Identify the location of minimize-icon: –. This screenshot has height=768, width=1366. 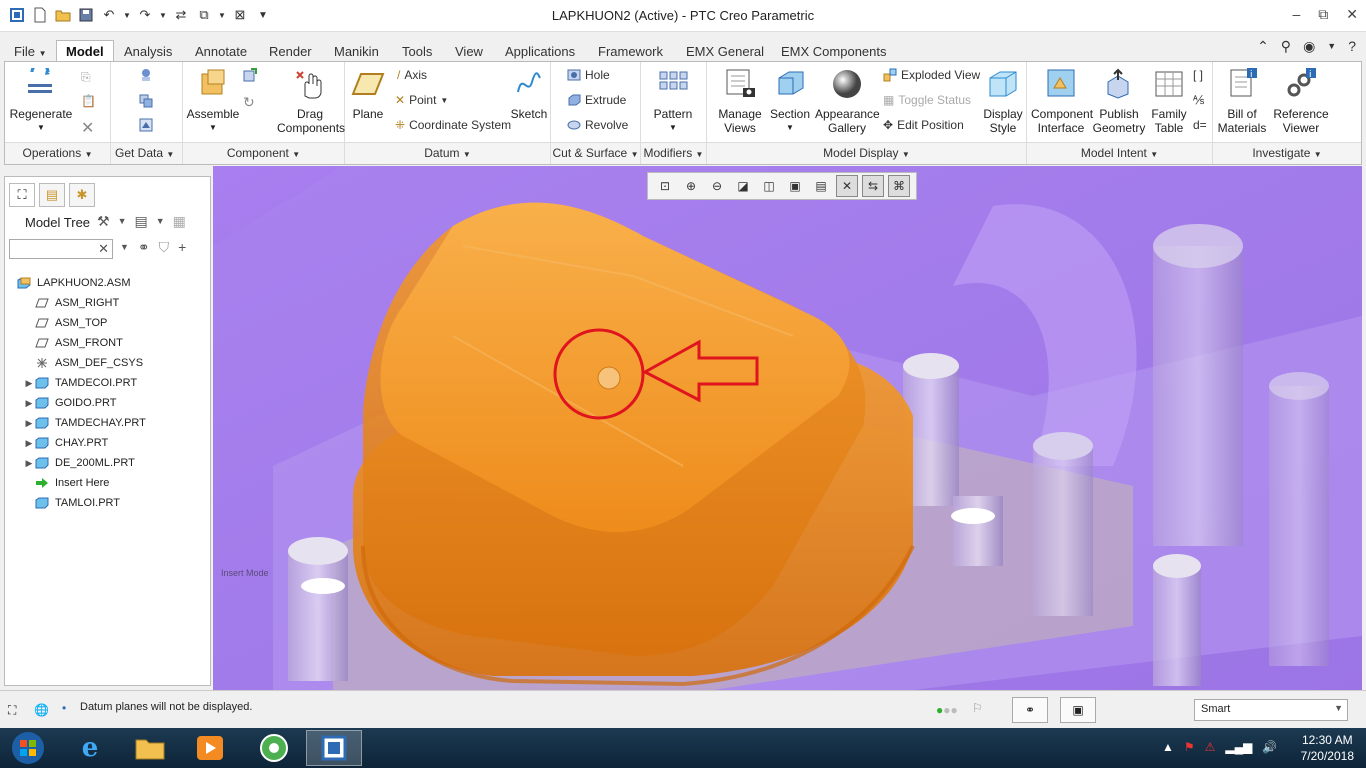
(1296, 14).